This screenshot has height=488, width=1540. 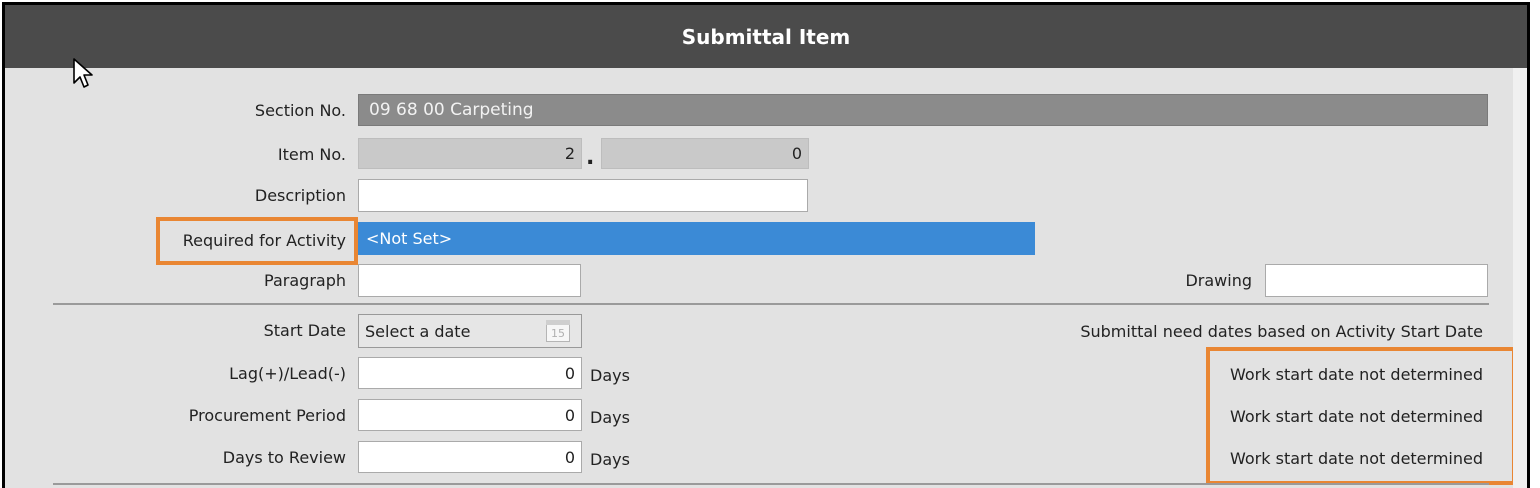 What do you see at coordinates (470, 153) in the screenshot?
I see `item-no-major-field: 2` at bounding box center [470, 153].